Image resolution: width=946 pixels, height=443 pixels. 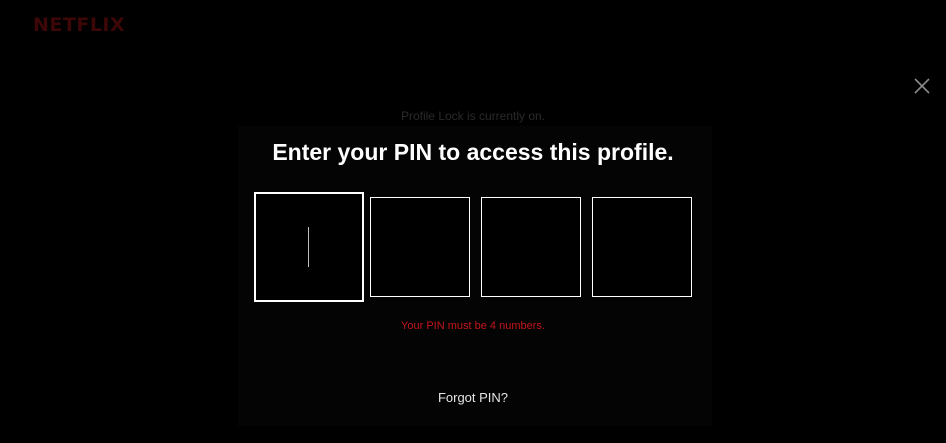 I want to click on forgot-pin-container: Forgot PIN?, so click(x=473, y=398).